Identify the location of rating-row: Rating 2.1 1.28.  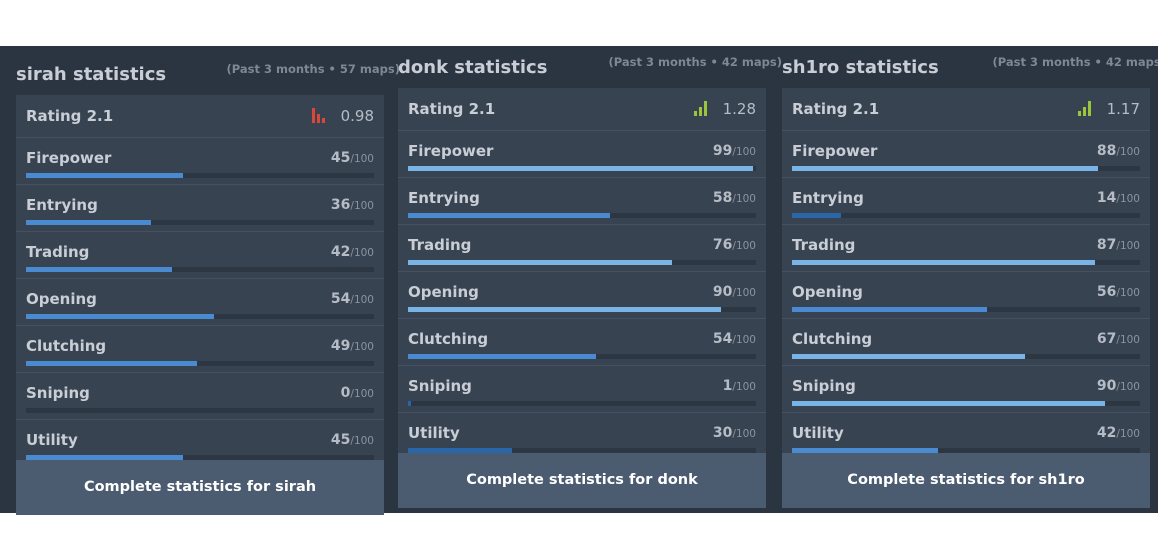
(582, 109).